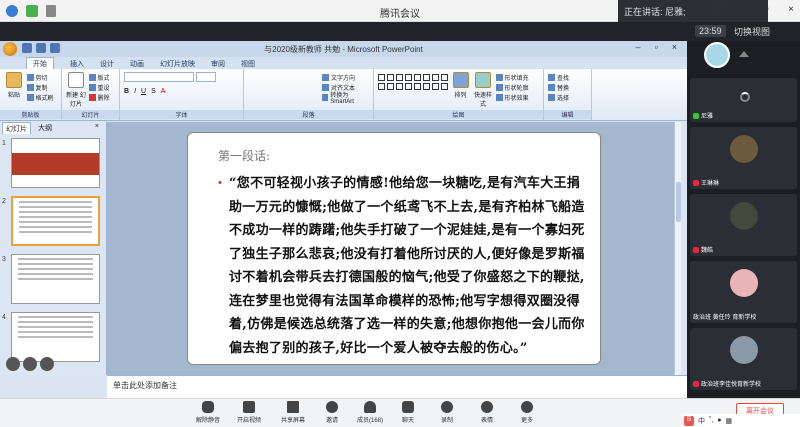 Image resolution: width=800 pixels, height=427 pixels. What do you see at coordinates (163, 91) in the screenshot?
I see `font-color-button: A` at bounding box center [163, 91].